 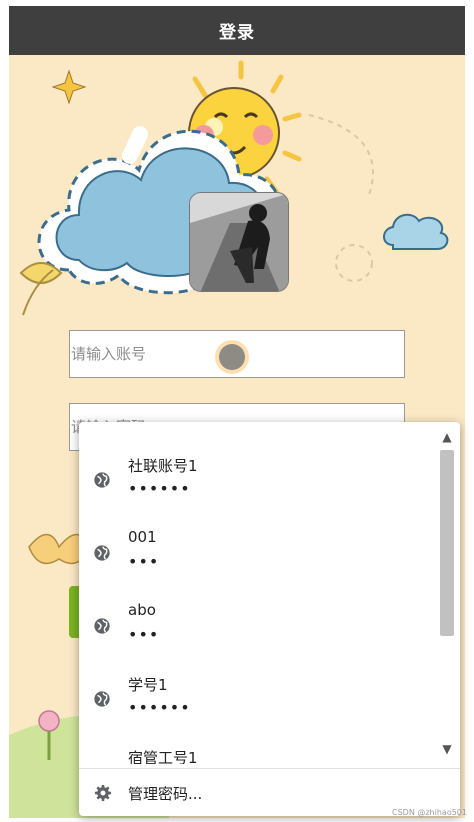 What do you see at coordinates (447, 543) in the screenshot?
I see `scrollbar-thumb` at bounding box center [447, 543].